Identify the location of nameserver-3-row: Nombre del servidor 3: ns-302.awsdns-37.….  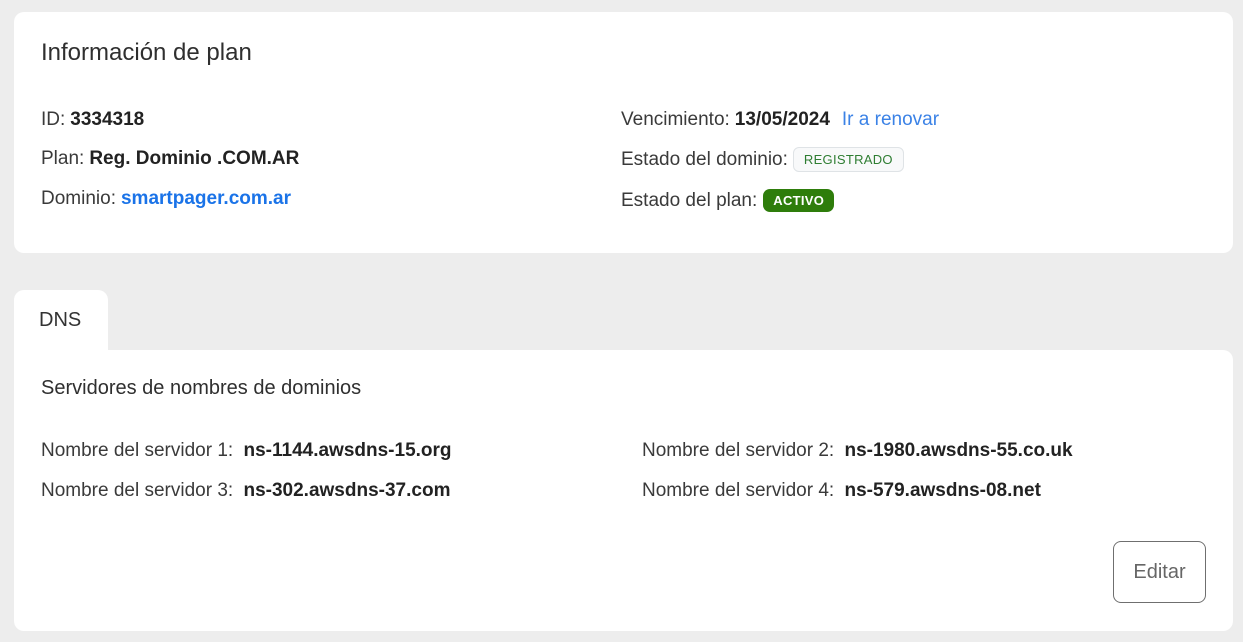
(245, 491).